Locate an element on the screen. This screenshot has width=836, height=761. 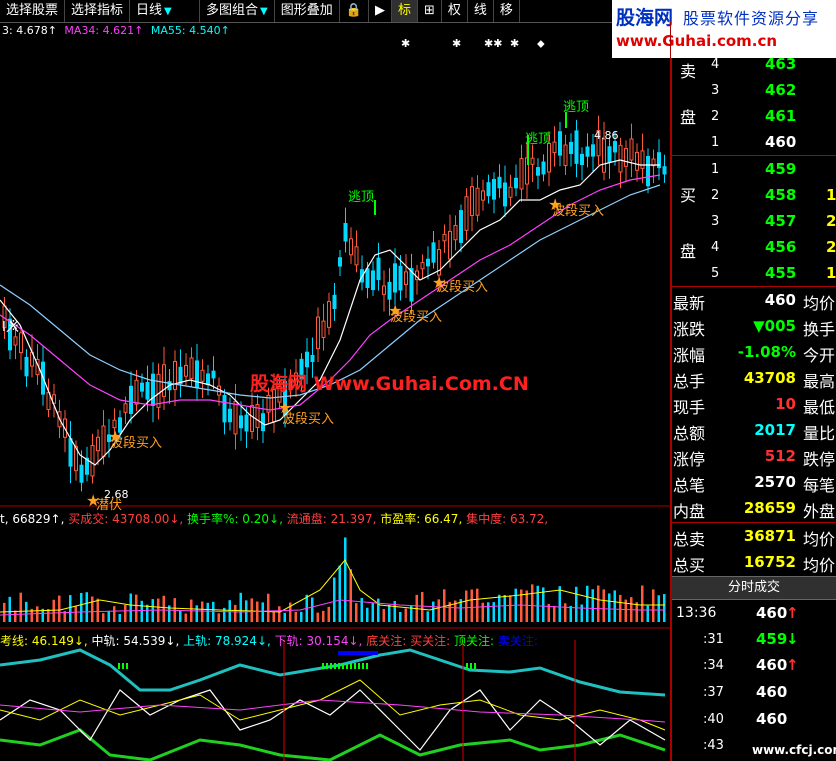
buy-price: 455 is located at coordinates (780, 273).